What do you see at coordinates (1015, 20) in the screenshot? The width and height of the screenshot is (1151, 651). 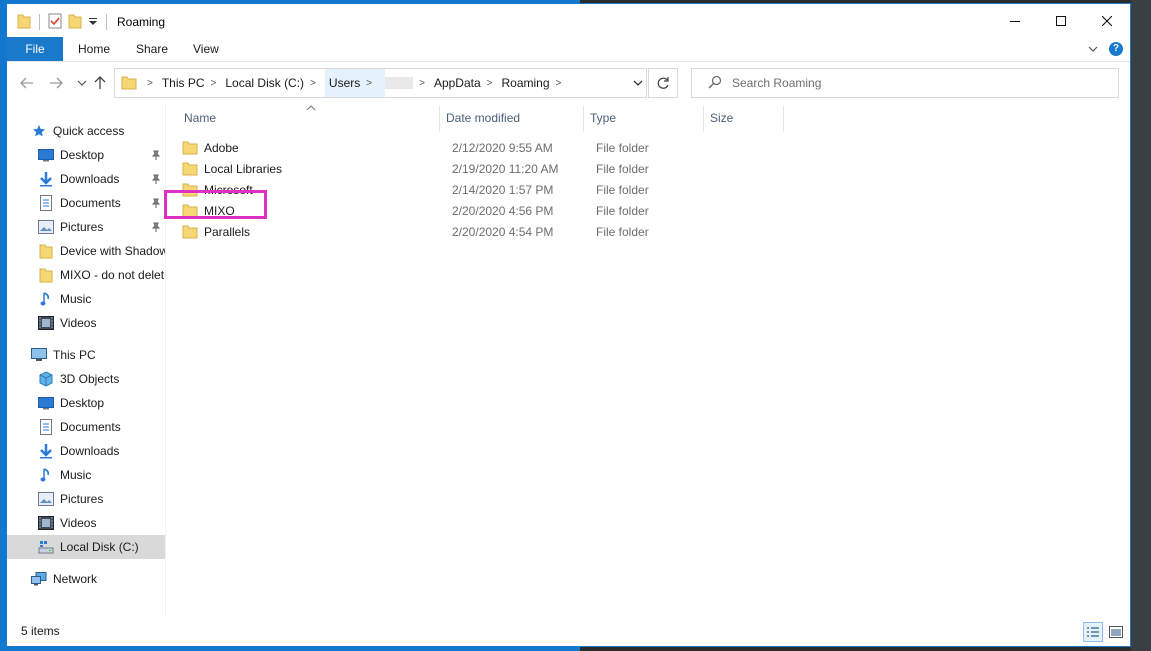 I see `minimize-button` at bounding box center [1015, 20].